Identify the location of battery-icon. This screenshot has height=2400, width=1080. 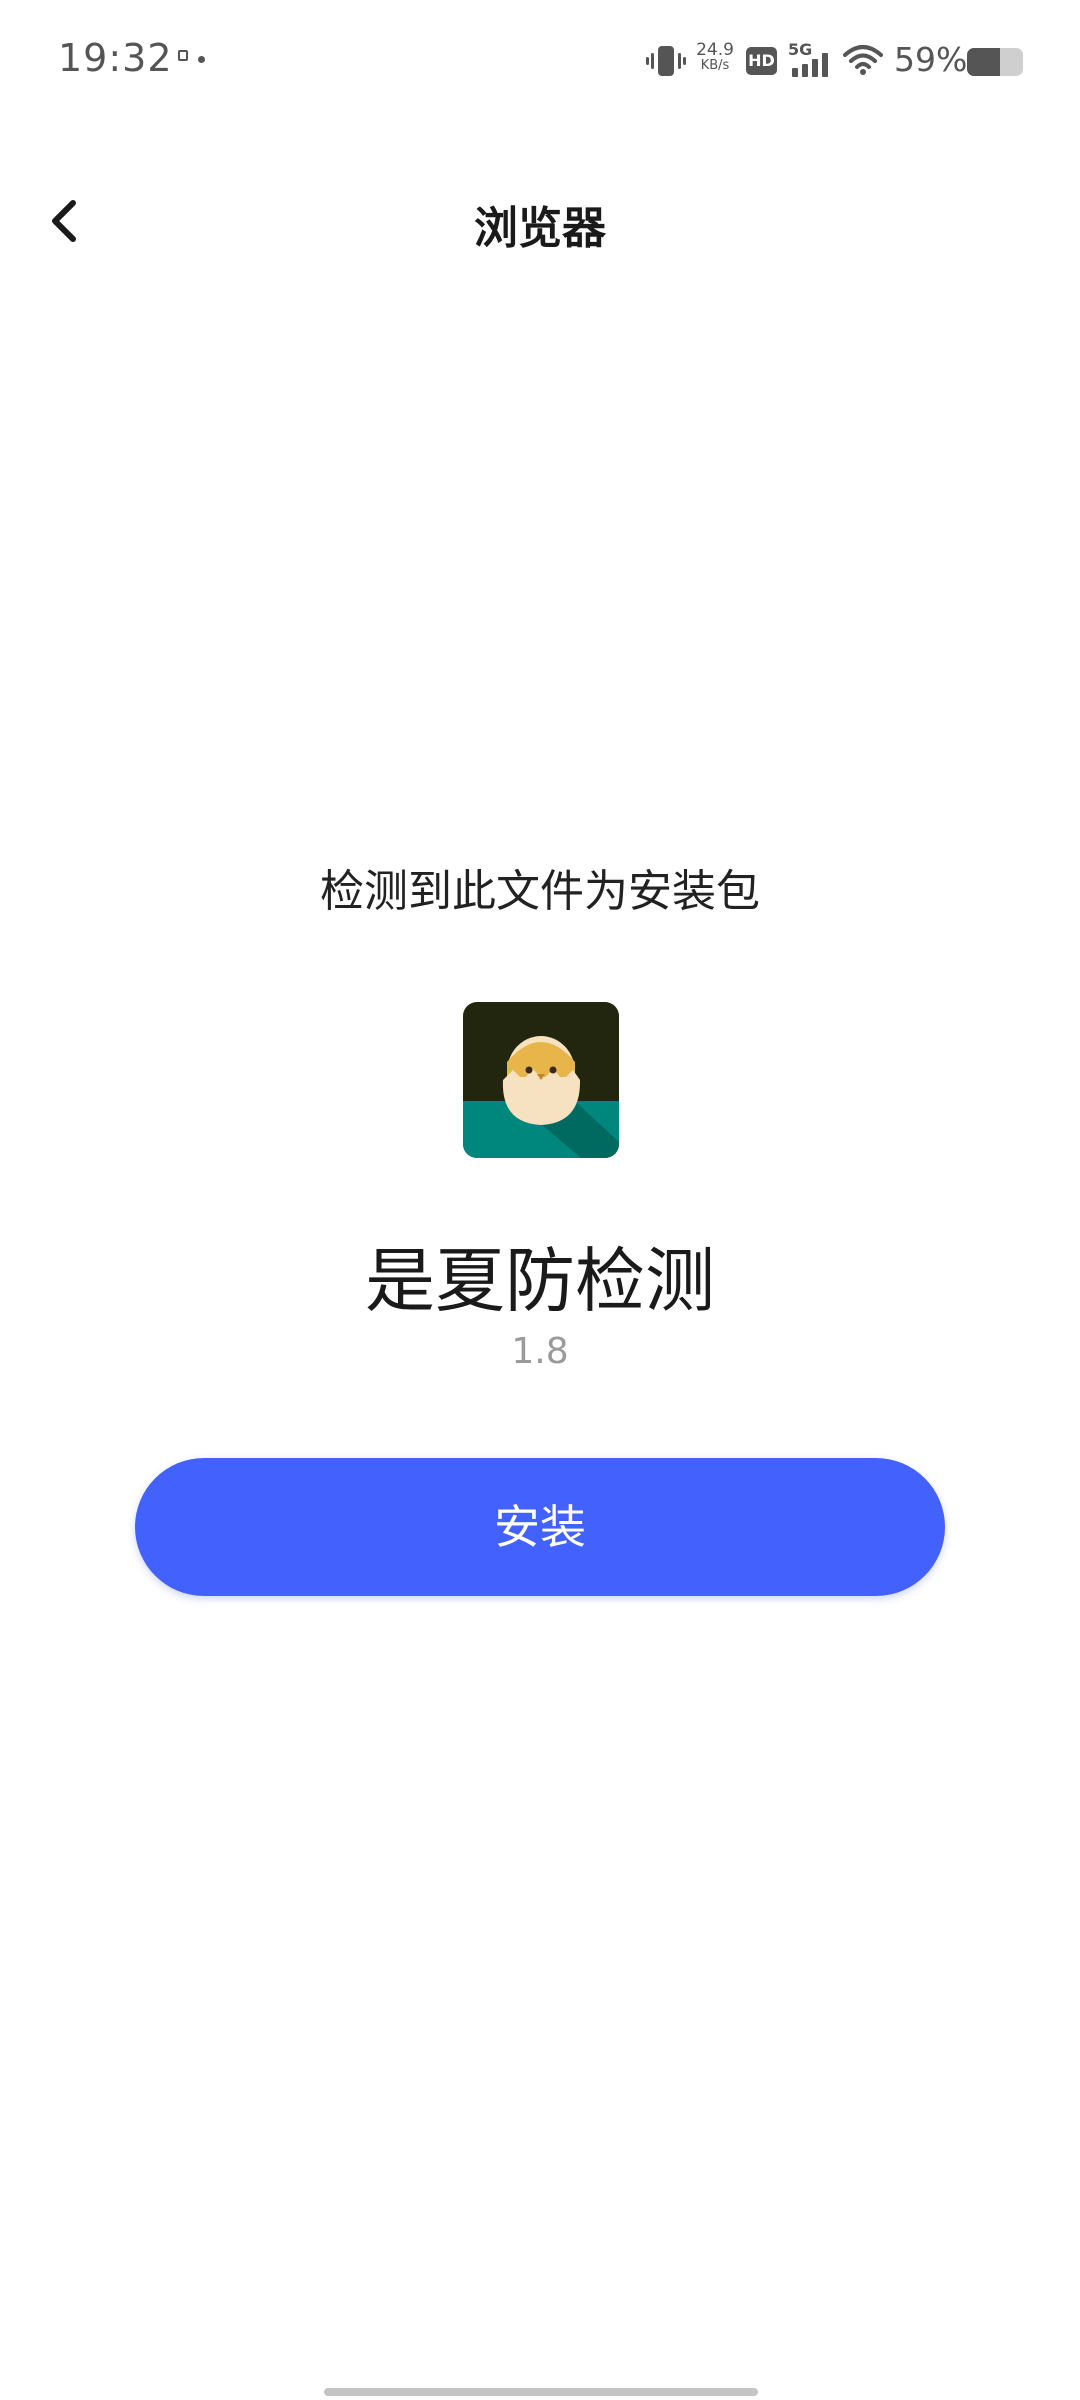
(995, 62).